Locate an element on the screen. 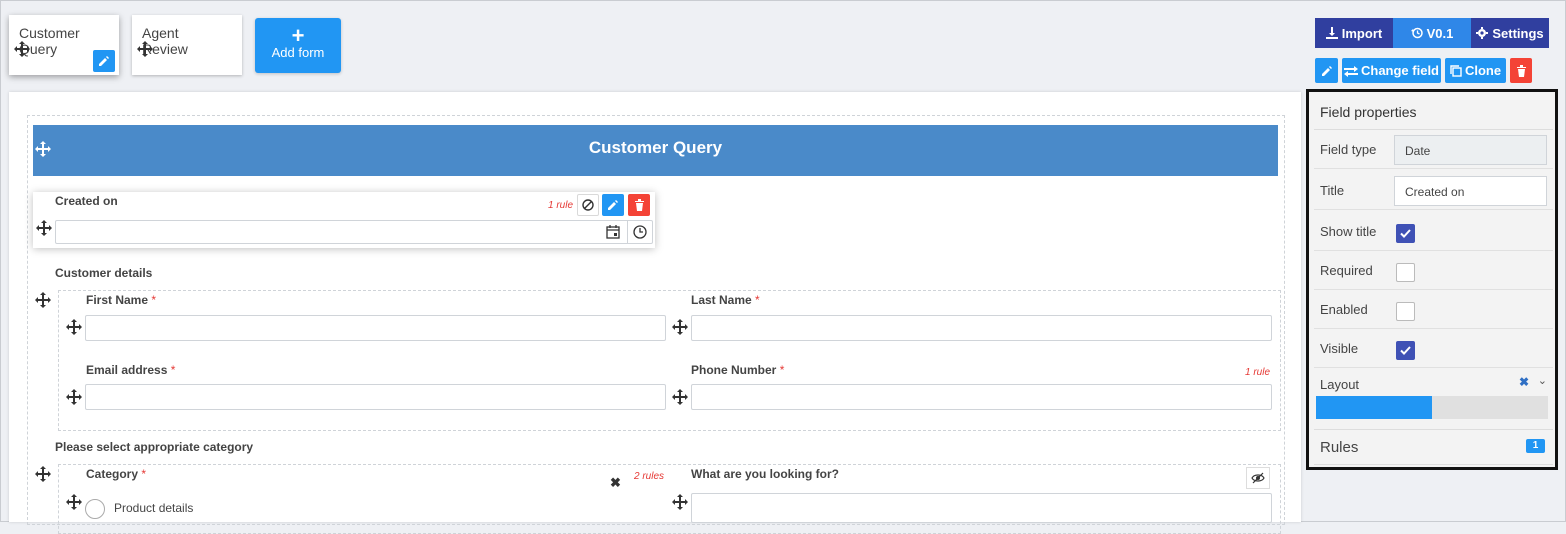 This screenshot has width=1566, height=534. copy-icon is located at coordinates (1456, 70).